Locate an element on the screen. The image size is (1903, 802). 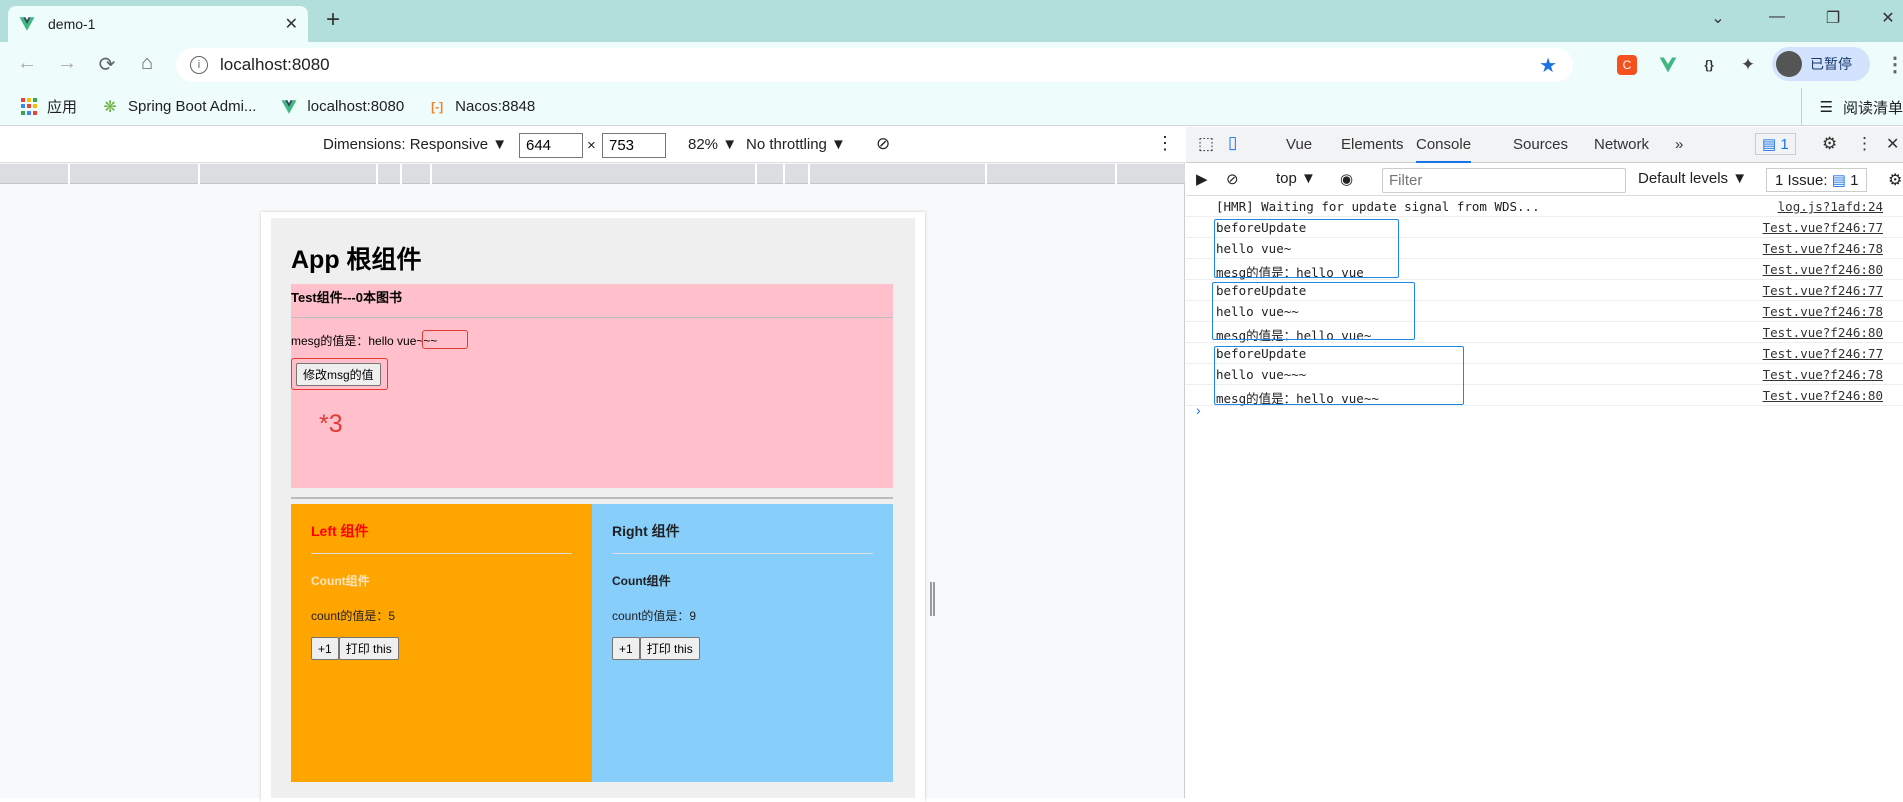
puzzle-icon: ✦ is located at coordinates (1748, 65).